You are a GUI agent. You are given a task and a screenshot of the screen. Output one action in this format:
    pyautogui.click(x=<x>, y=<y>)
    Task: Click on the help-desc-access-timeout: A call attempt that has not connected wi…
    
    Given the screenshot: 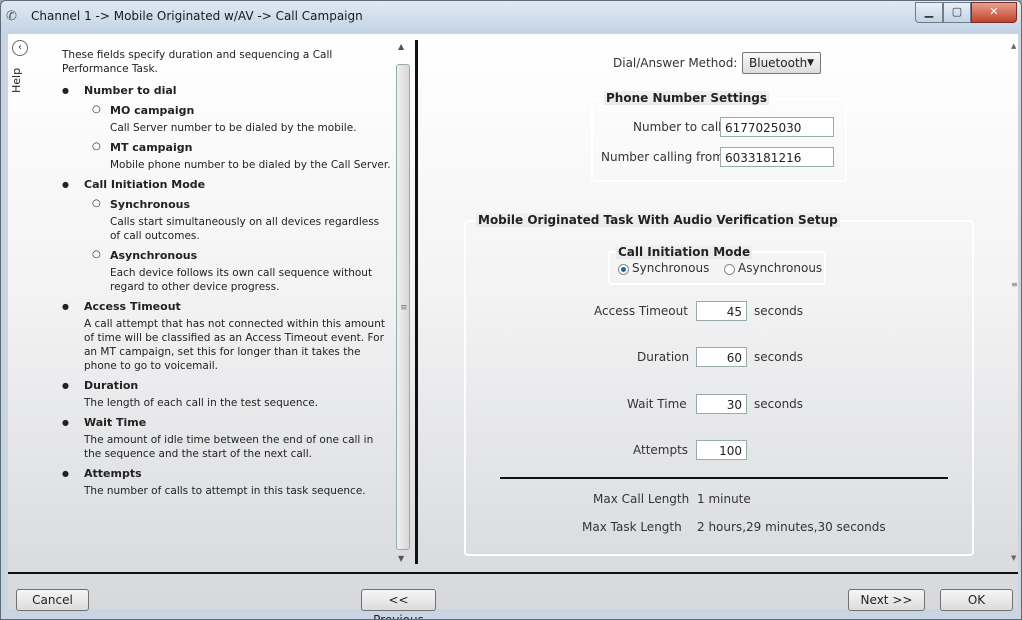 What is the action you would take?
    pyautogui.click(x=234, y=345)
    